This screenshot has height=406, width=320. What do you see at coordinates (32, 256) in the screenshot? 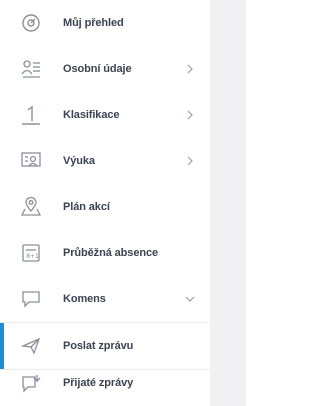
I see `svg-text: 8+1` at bounding box center [32, 256].